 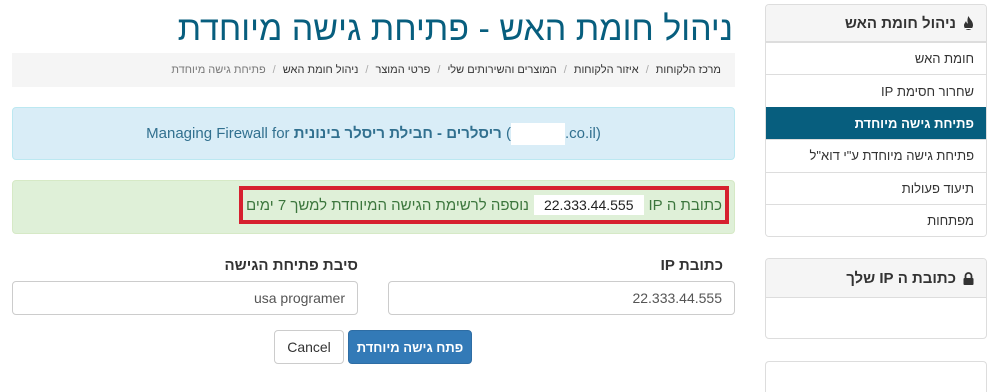 I want to click on fire-icon, so click(x=968, y=23).